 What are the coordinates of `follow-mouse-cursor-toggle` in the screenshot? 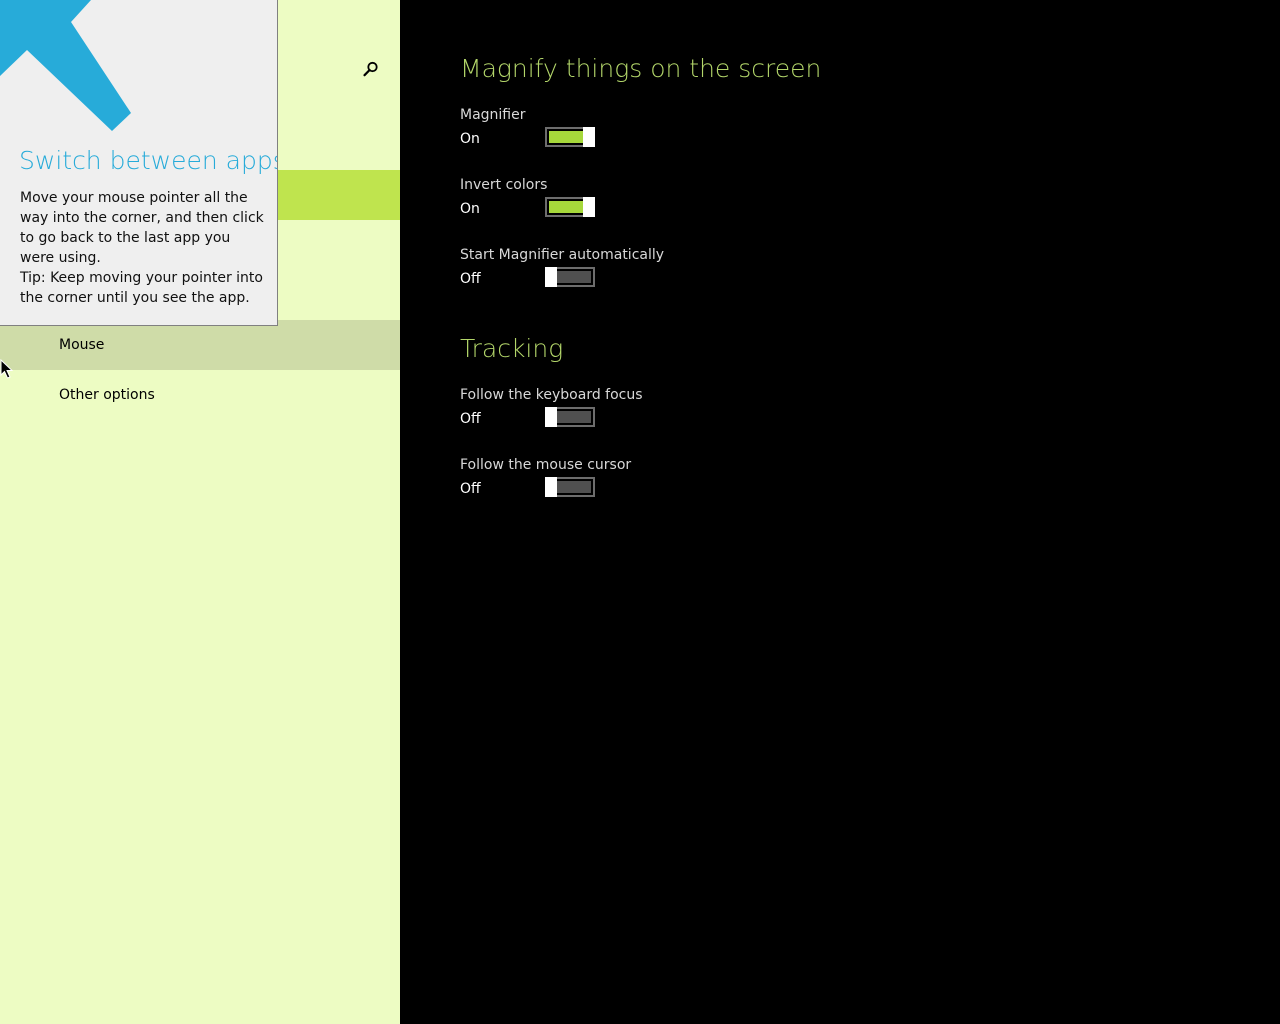 It's located at (570, 487).